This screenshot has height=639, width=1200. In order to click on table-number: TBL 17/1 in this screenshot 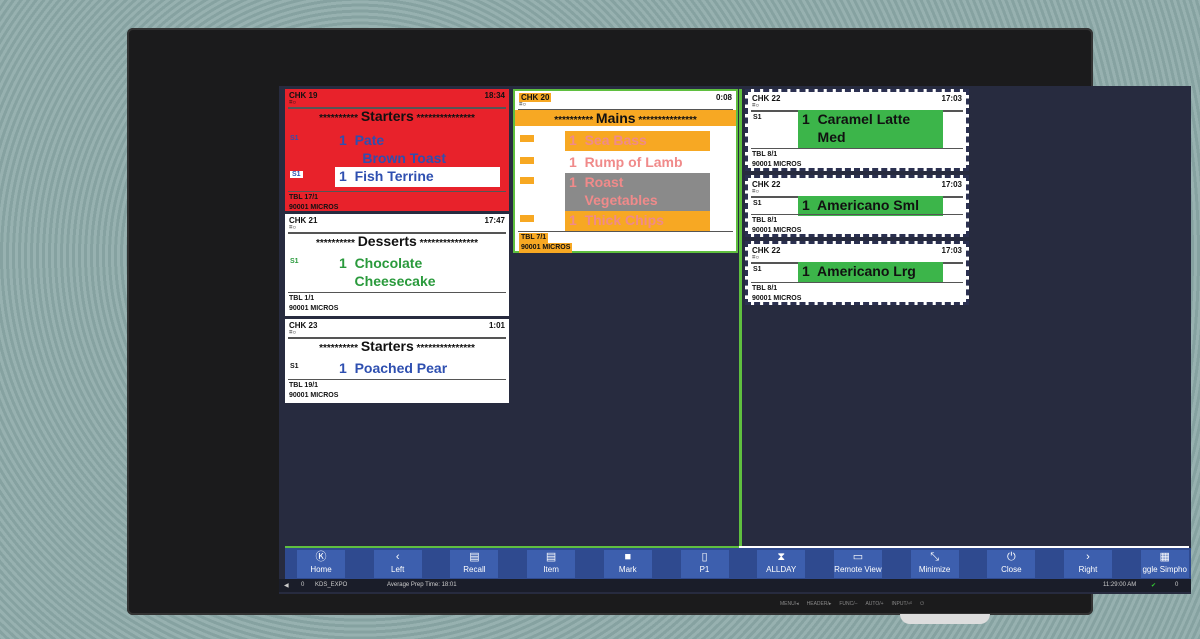, I will do `click(304, 197)`.